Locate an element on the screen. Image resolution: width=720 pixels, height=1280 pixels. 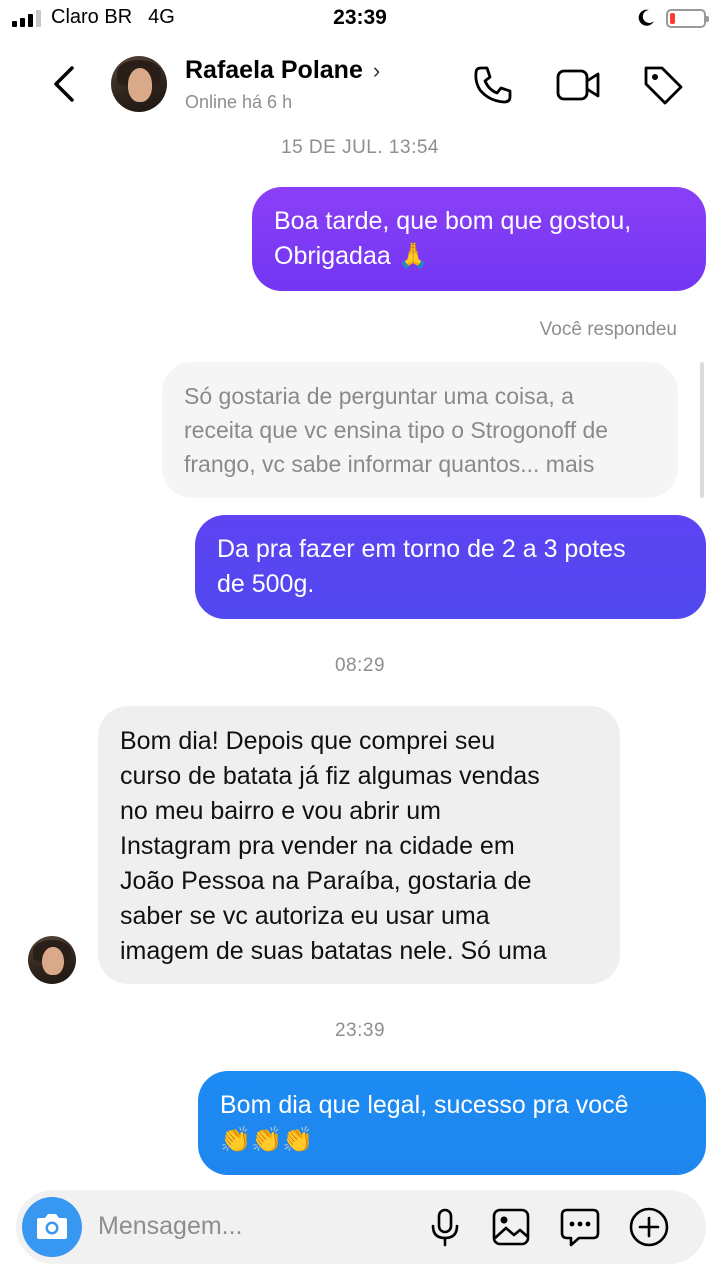
message-line: de 500g. is located at coordinates (266, 584).